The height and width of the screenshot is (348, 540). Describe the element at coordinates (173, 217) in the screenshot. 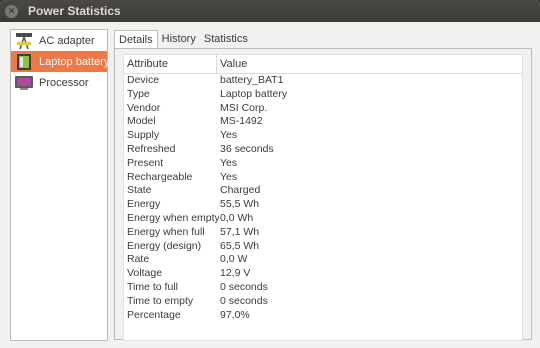

I see `attribute-cell: Energy when empty` at that location.